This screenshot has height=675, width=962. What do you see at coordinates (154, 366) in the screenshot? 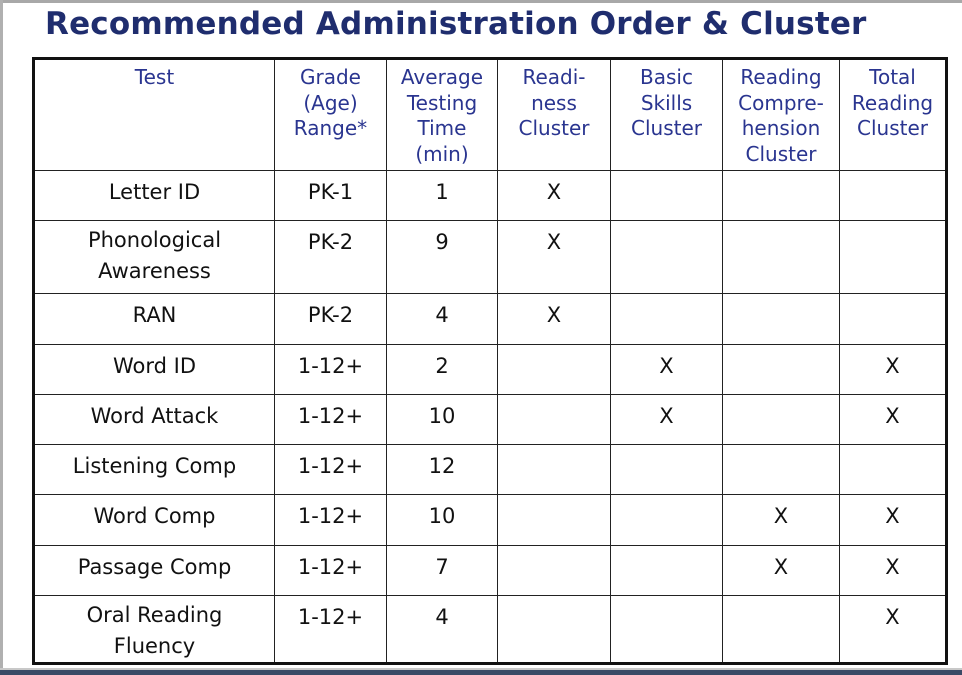
I see `test-name-line: Word ID` at bounding box center [154, 366].